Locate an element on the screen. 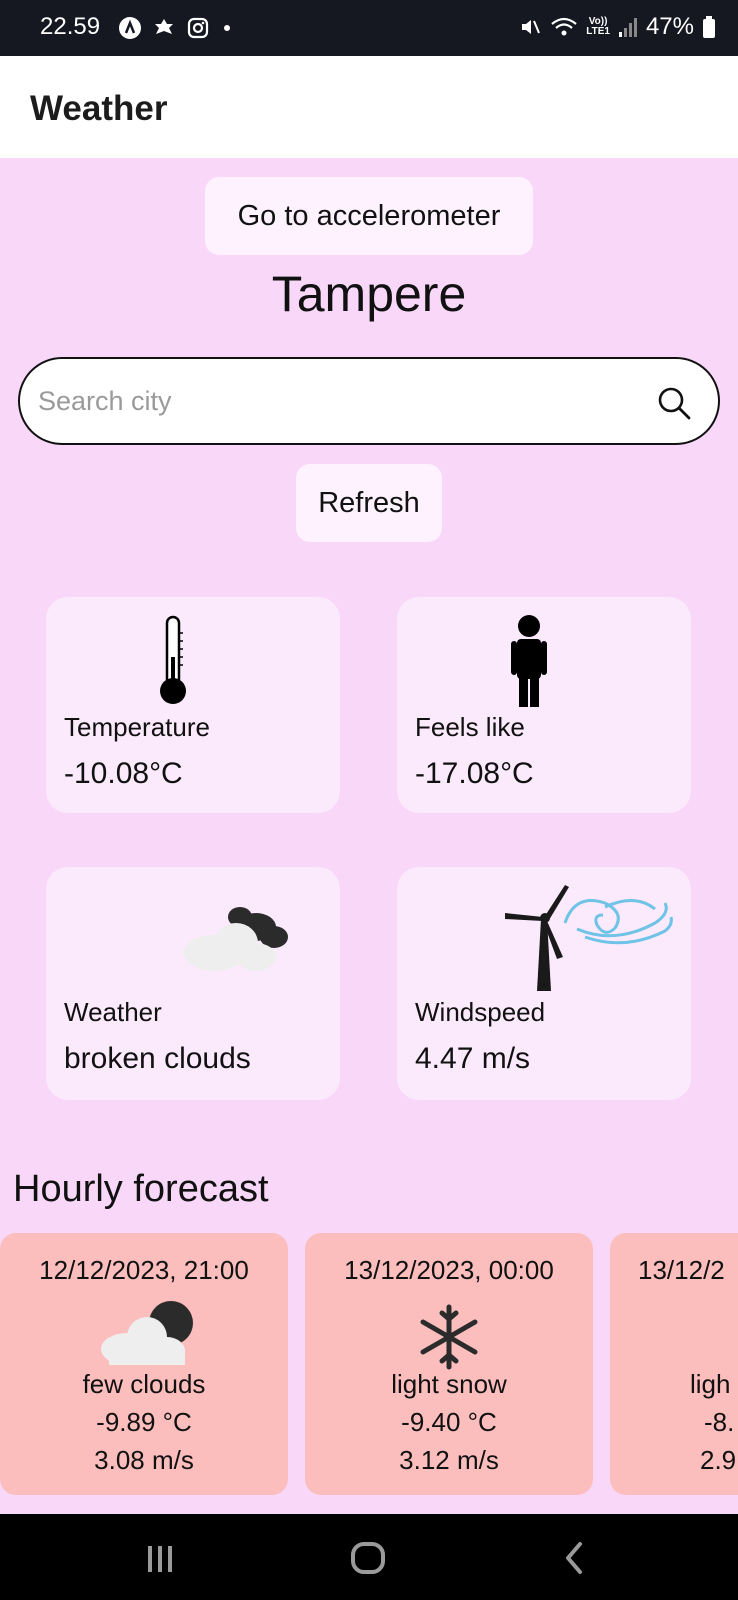 The image size is (738, 1600). windspeed-card: Windspeed 4.47 m/s is located at coordinates (544, 983).